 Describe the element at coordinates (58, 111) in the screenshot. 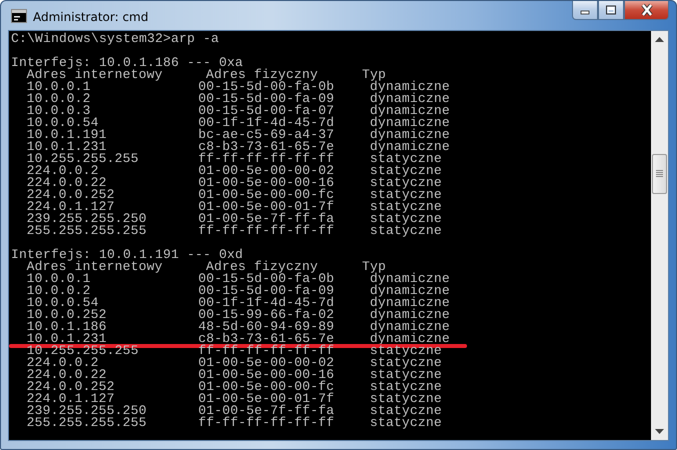

I see `ip-address: 10.0.0.3` at that location.